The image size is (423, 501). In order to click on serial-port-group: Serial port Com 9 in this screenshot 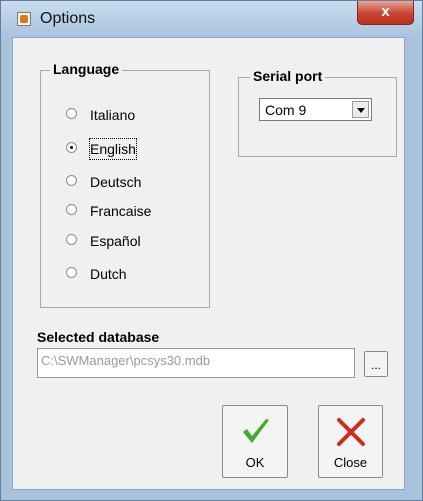, I will do `click(317, 112)`.